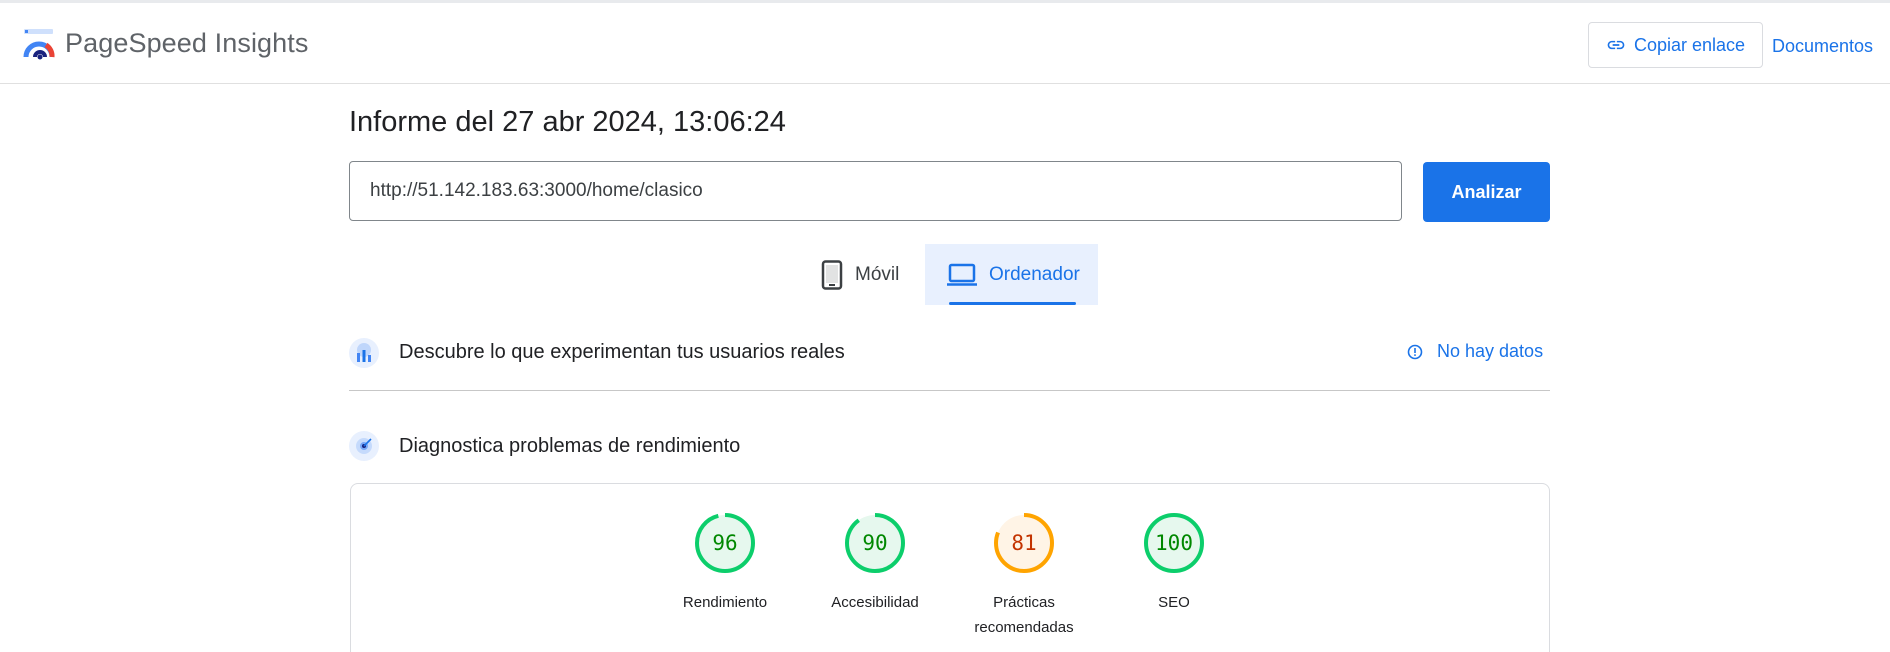 The height and width of the screenshot is (652, 1890). I want to click on tab-mobile-label: Móvil, so click(877, 274).